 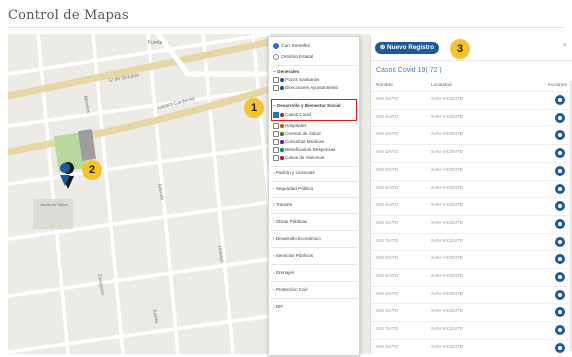 I want to click on basemap-label: Carr Streetfire, so click(x=296, y=46).